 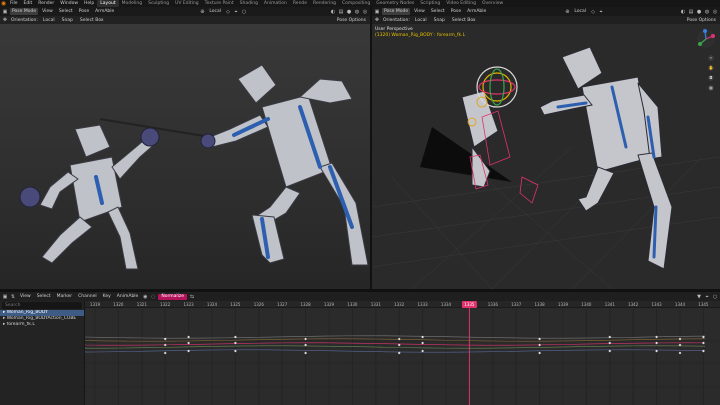 I want to click on pan-hand-icon: ✋, so click(x=711, y=68).